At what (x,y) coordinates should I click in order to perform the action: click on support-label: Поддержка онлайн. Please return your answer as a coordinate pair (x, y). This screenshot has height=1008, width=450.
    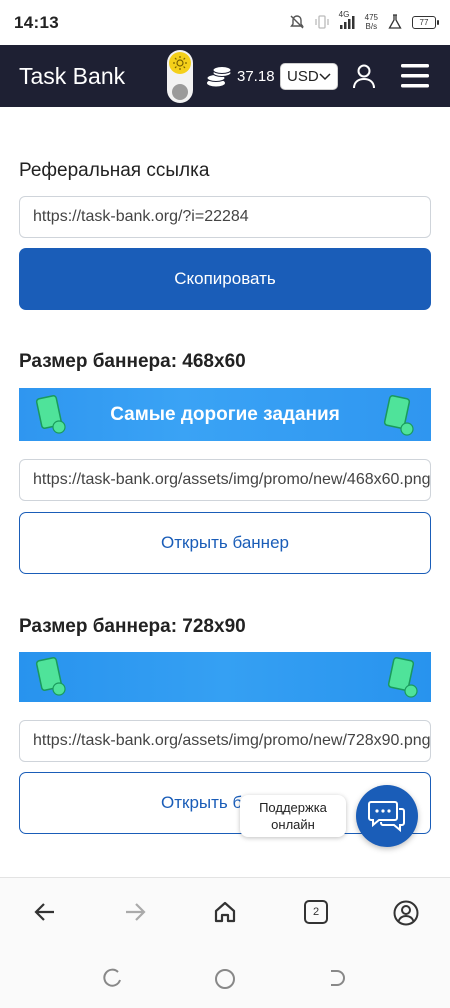
    Looking at the image, I should click on (293, 816).